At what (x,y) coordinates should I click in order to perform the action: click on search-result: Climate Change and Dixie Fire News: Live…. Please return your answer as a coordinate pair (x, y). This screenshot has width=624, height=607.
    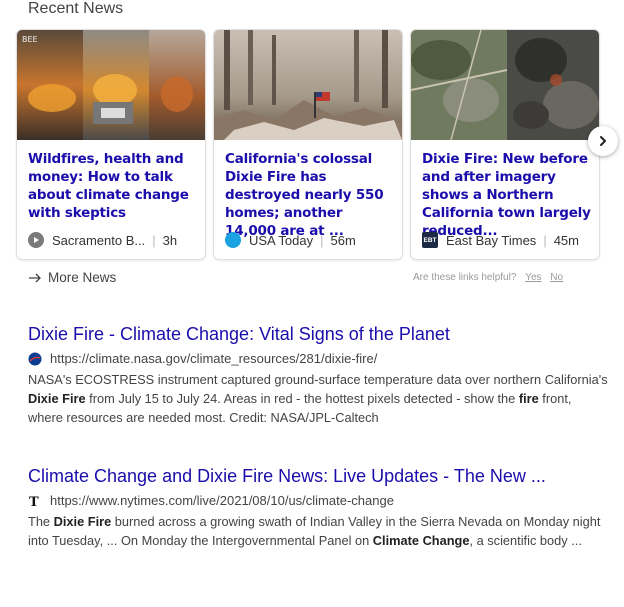
    Looking at the image, I should click on (318, 508).